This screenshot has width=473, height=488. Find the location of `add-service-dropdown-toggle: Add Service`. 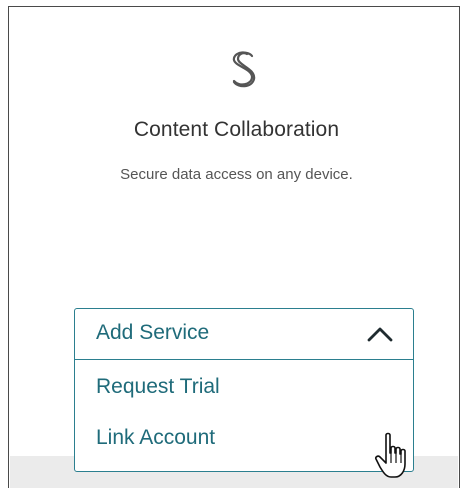

add-service-dropdown-toggle: Add Service is located at coordinates (244, 334).